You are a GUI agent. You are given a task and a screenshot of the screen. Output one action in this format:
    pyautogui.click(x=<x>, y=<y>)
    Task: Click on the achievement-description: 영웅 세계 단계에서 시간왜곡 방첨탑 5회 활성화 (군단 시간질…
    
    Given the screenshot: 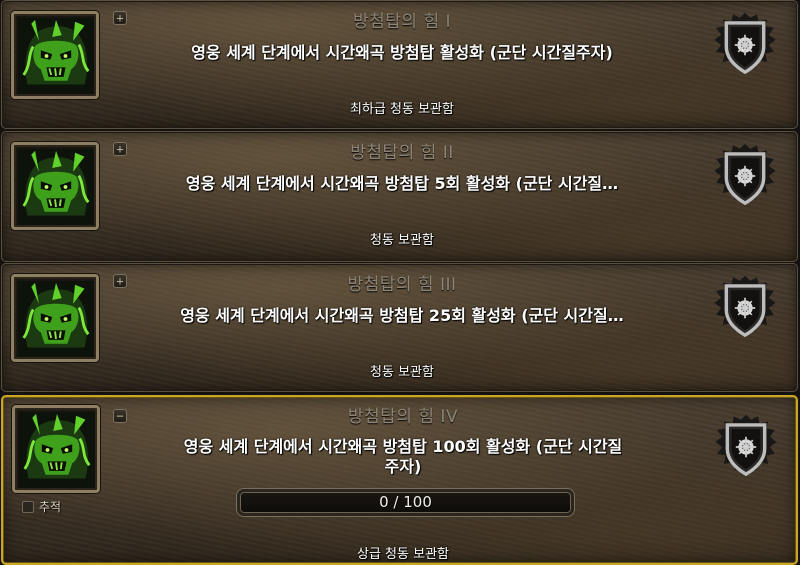 What is the action you would take?
    pyautogui.click(x=402, y=183)
    